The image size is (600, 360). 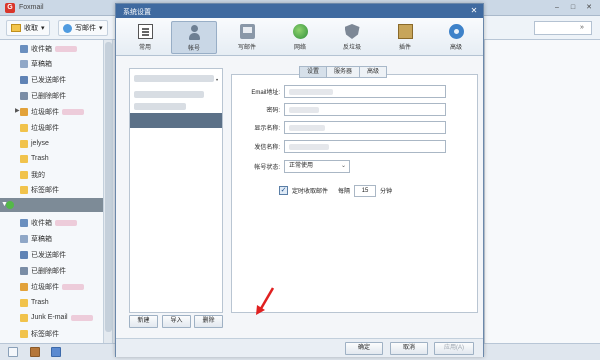 I want to click on write-mail-button: 写邮件 ▾, so click(x=83, y=28).